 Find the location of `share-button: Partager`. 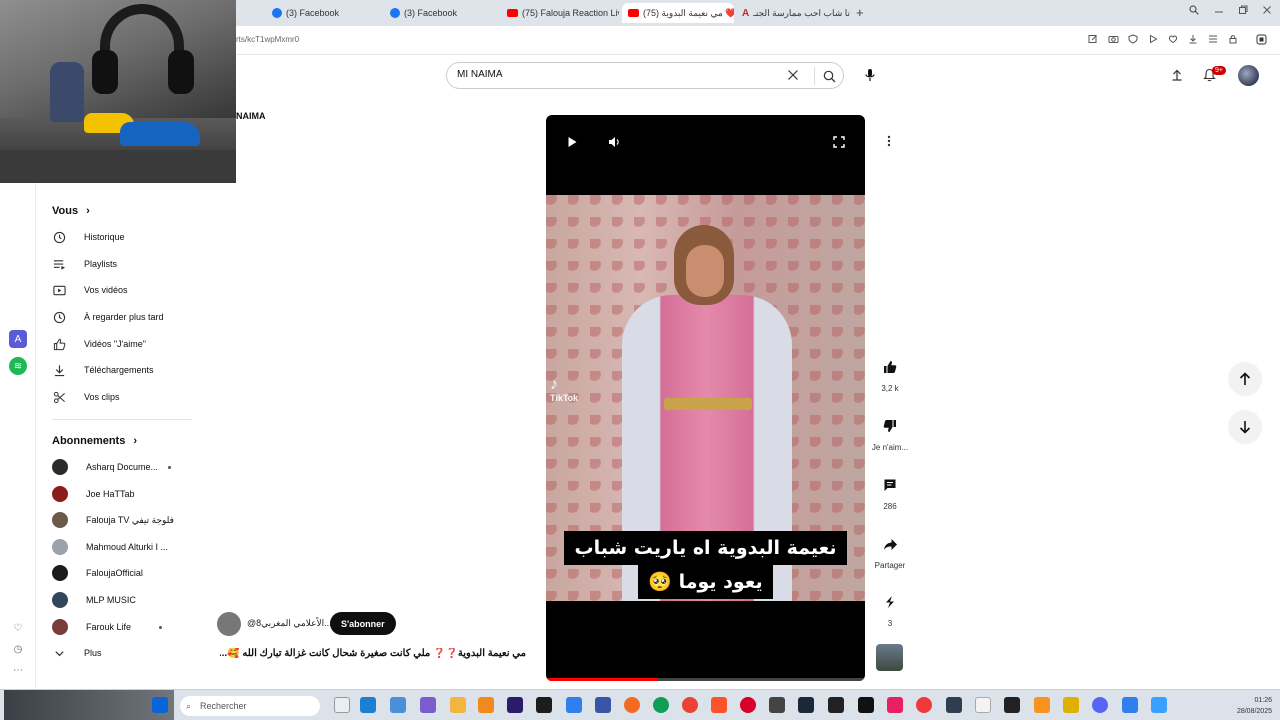

share-button: Partager is located at coordinates (890, 549).